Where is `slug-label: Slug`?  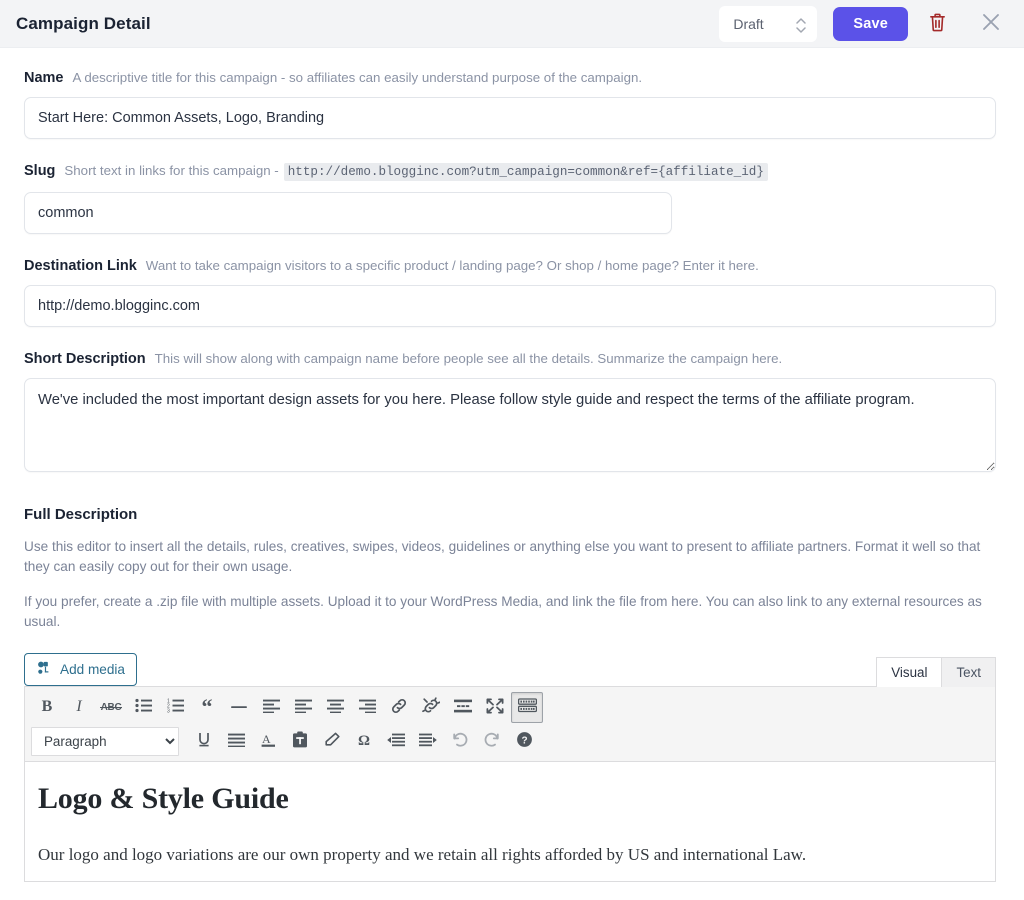
slug-label: Slug is located at coordinates (40, 171).